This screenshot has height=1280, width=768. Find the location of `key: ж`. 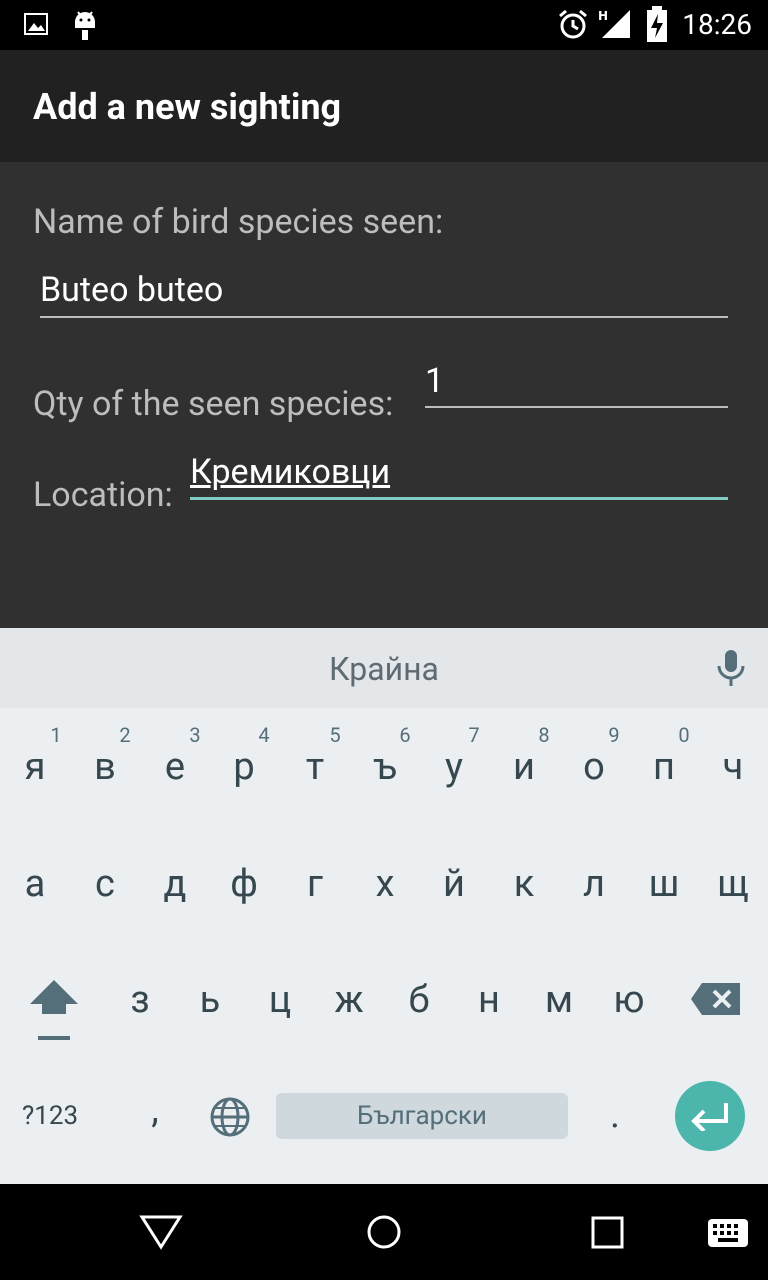

key: ж is located at coordinates (349, 1000).